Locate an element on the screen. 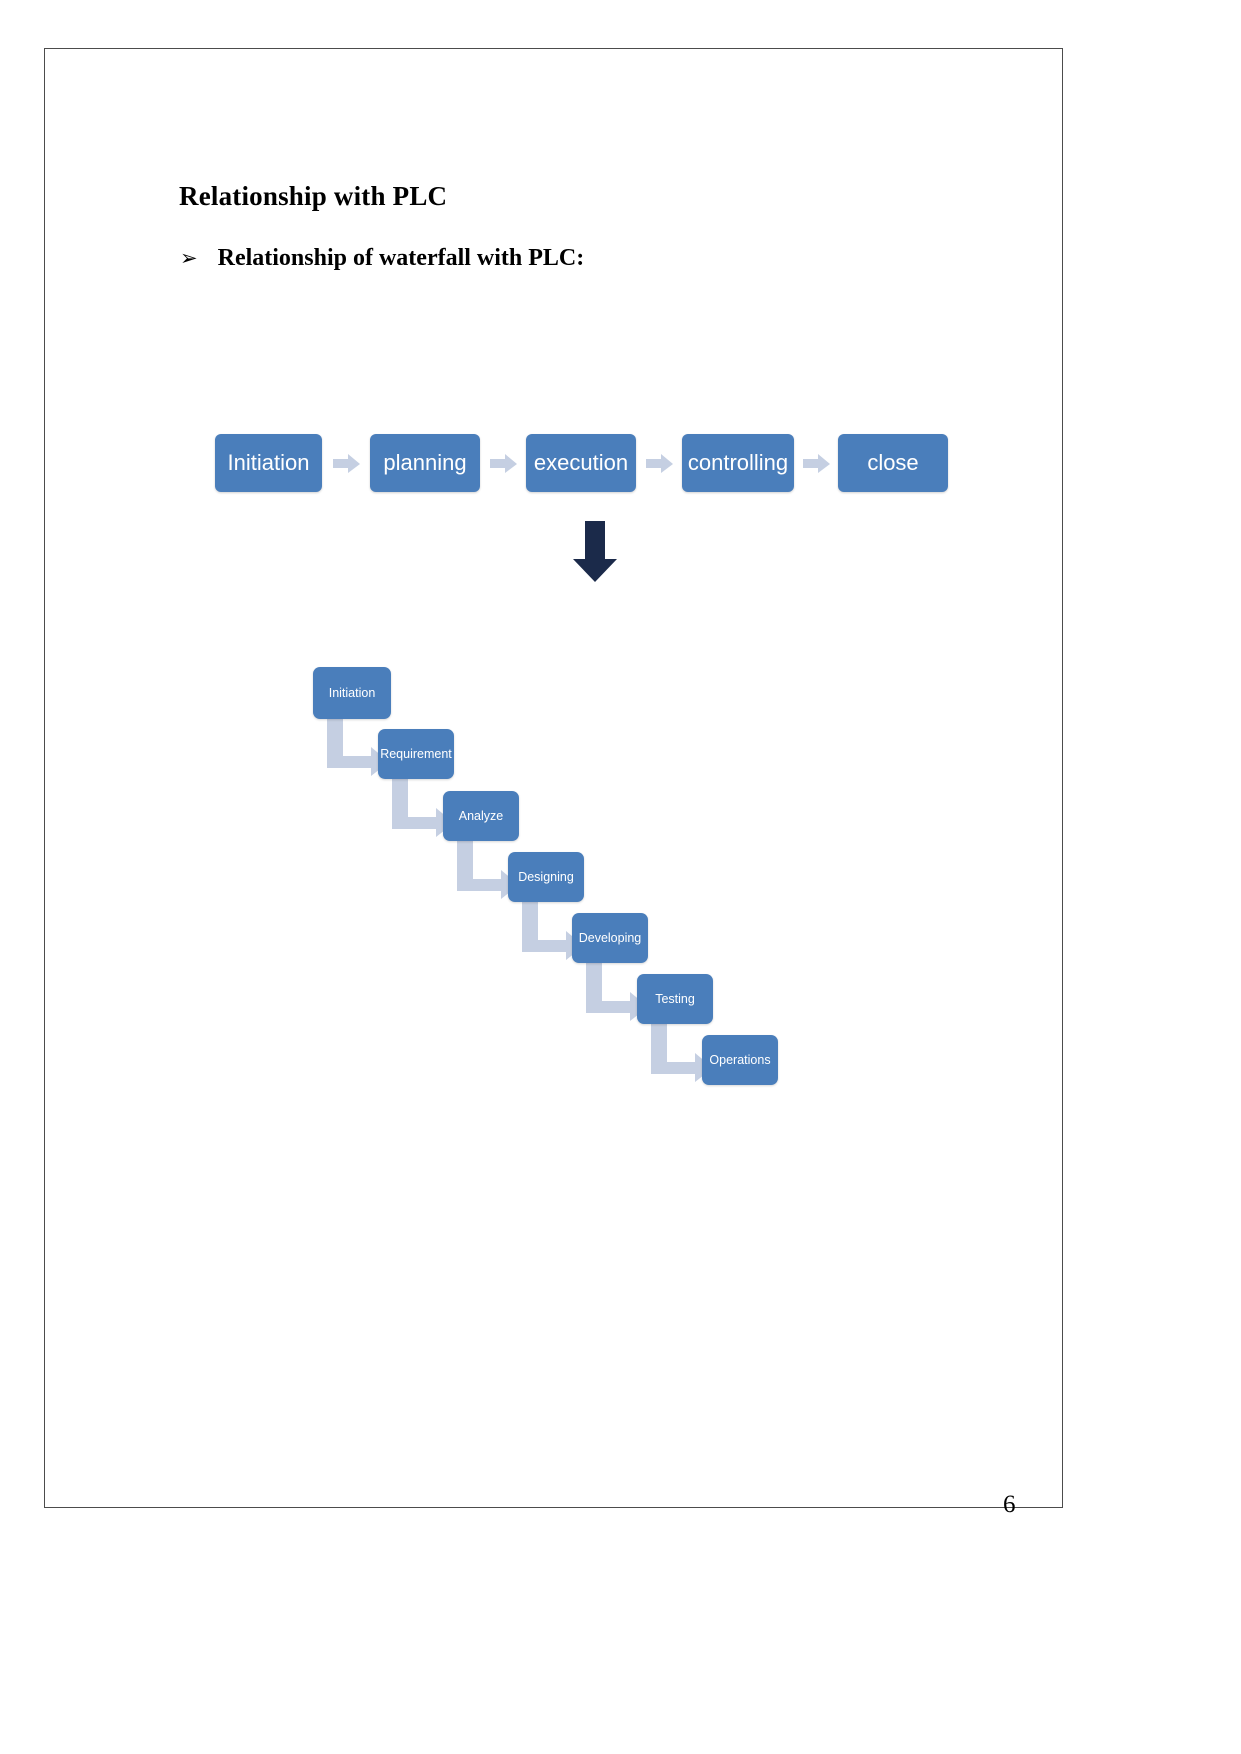 This screenshot has height=1754, width=1241. plc-step-label: Initiation is located at coordinates (268, 462).